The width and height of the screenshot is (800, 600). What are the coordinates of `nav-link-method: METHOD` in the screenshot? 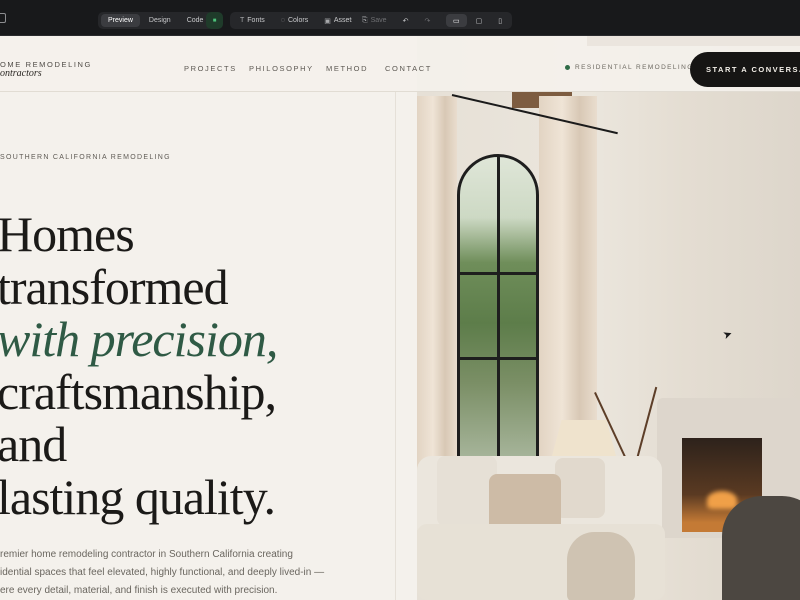 It's located at (355, 68).